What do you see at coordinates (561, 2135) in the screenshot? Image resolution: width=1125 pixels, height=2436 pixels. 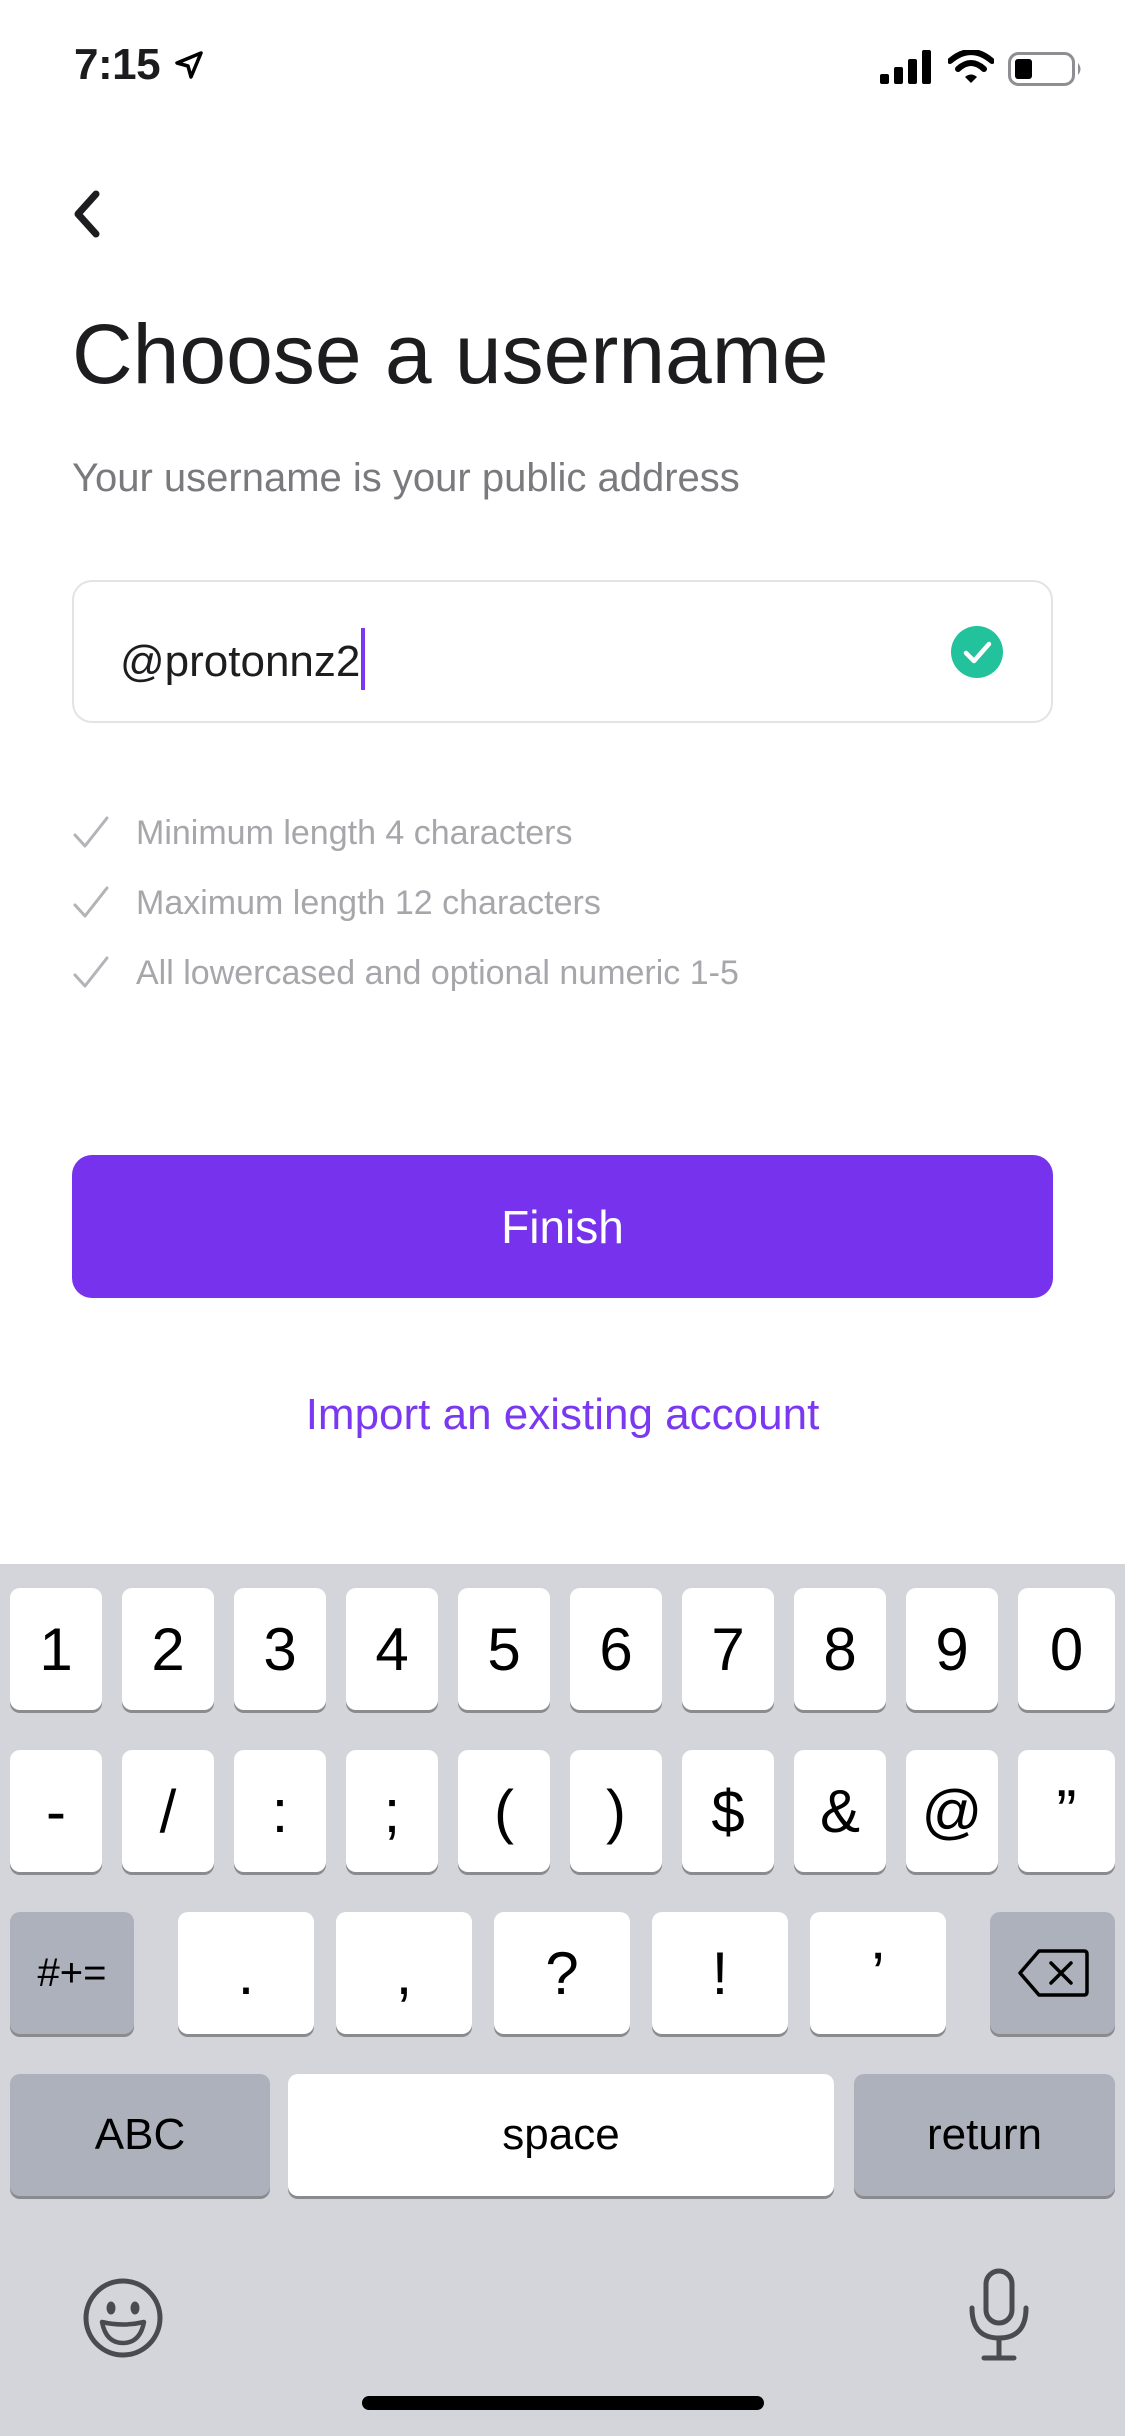 I see `key-space: space` at bounding box center [561, 2135].